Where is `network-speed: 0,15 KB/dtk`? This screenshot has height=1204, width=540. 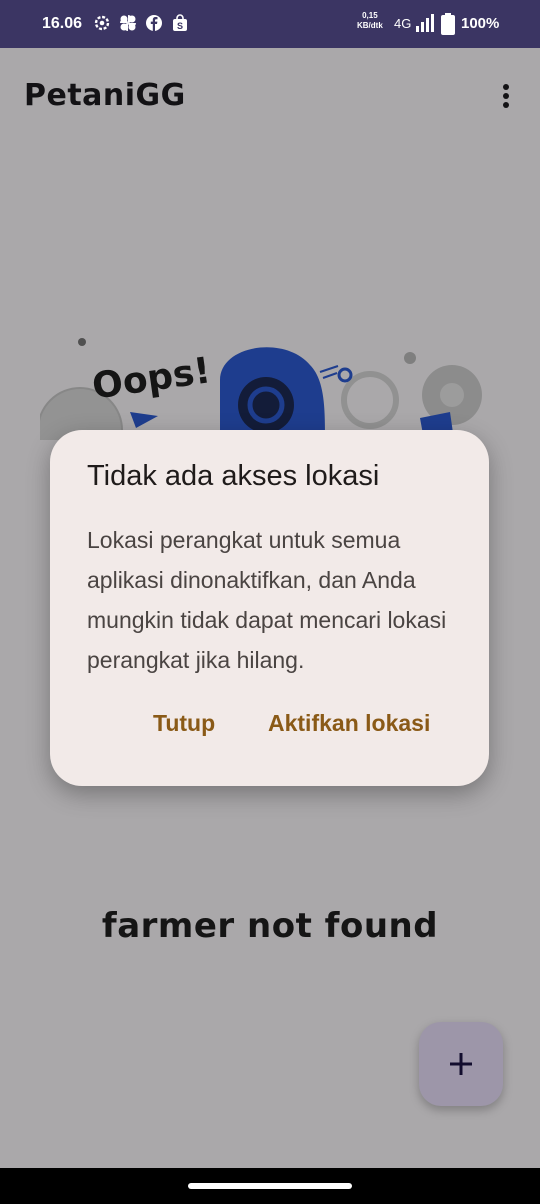
network-speed: 0,15 KB/dtk is located at coordinates (370, 21).